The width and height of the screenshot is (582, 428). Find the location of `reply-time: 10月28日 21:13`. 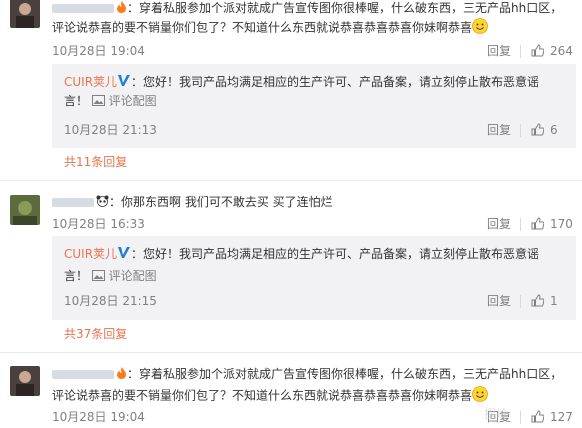

reply-time: 10月28日 21:13 is located at coordinates (110, 130).